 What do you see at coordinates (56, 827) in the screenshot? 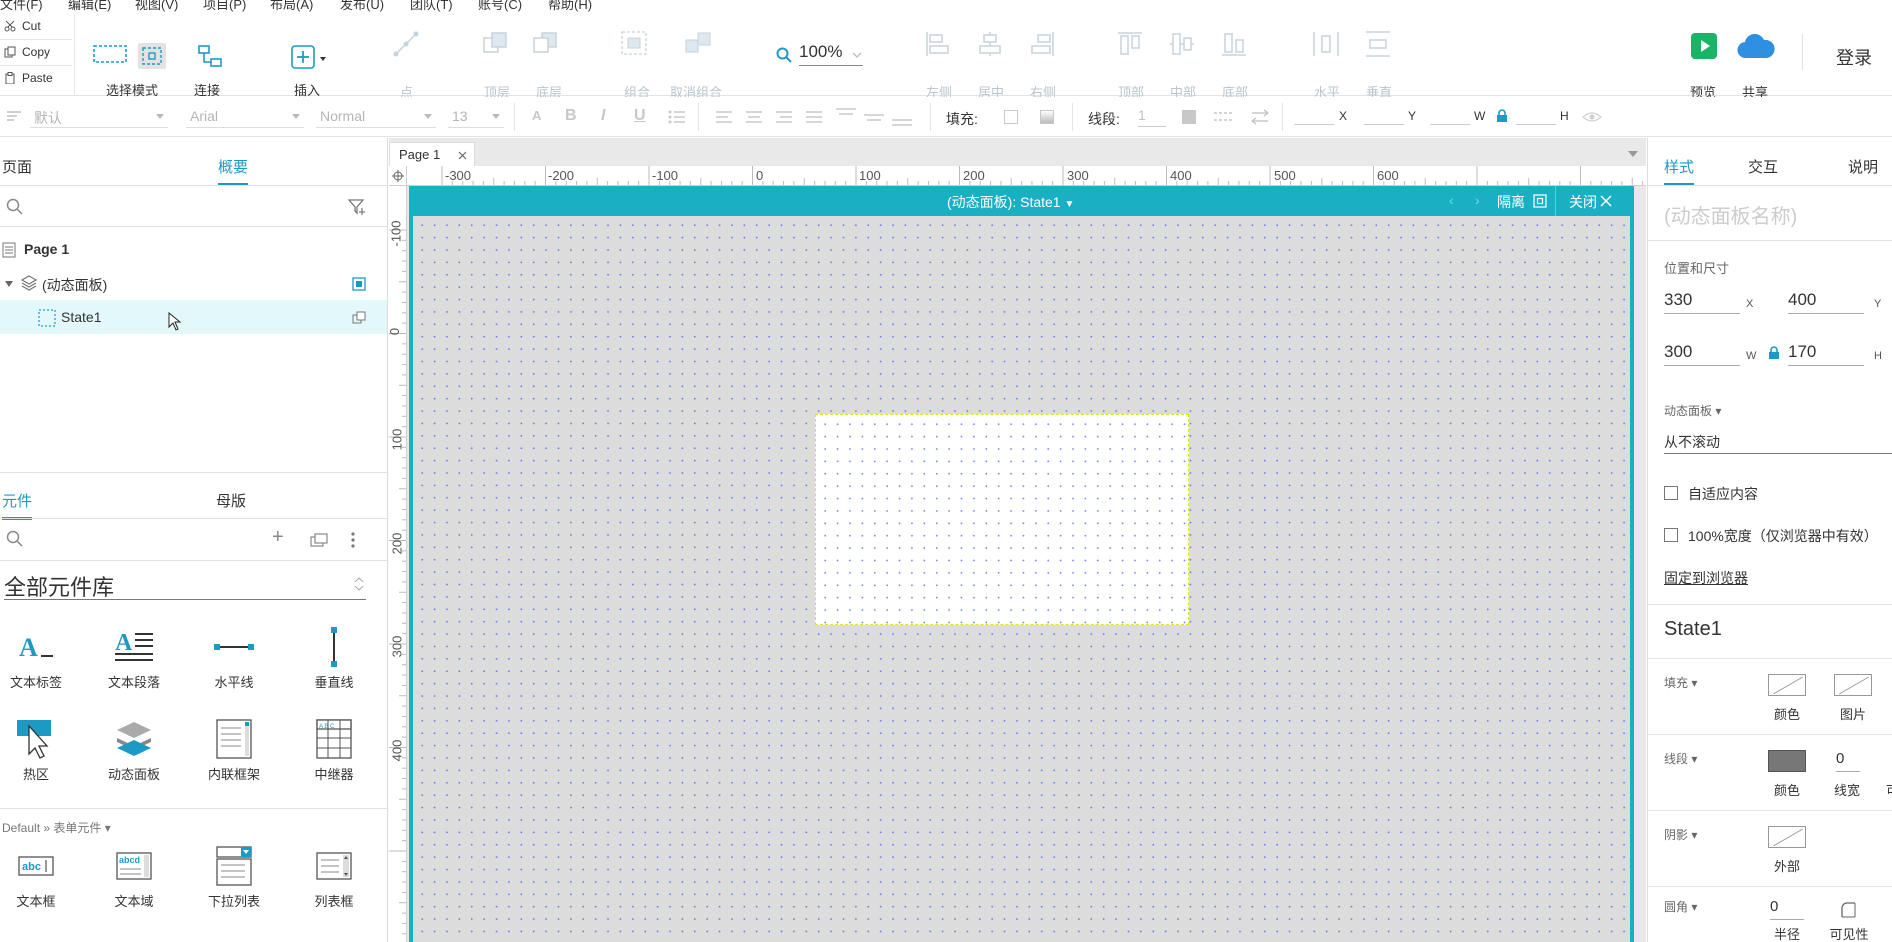
I see `form-section-header: Default » 表单元件 ▾` at bounding box center [56, 827].